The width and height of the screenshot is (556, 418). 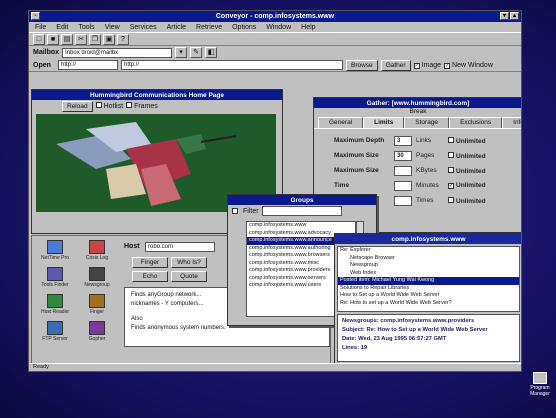 I want to click on thread-item: Re: Explorer, so click(x=428, y=251).